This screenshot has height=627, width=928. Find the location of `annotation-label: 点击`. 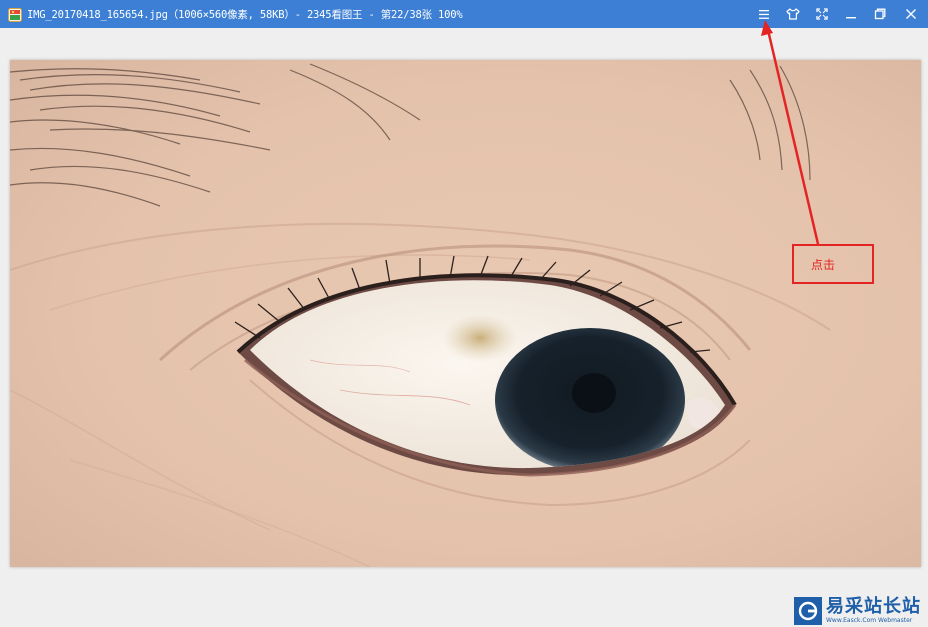

annotation-label: 点击 is located at coordinates (823, 264).